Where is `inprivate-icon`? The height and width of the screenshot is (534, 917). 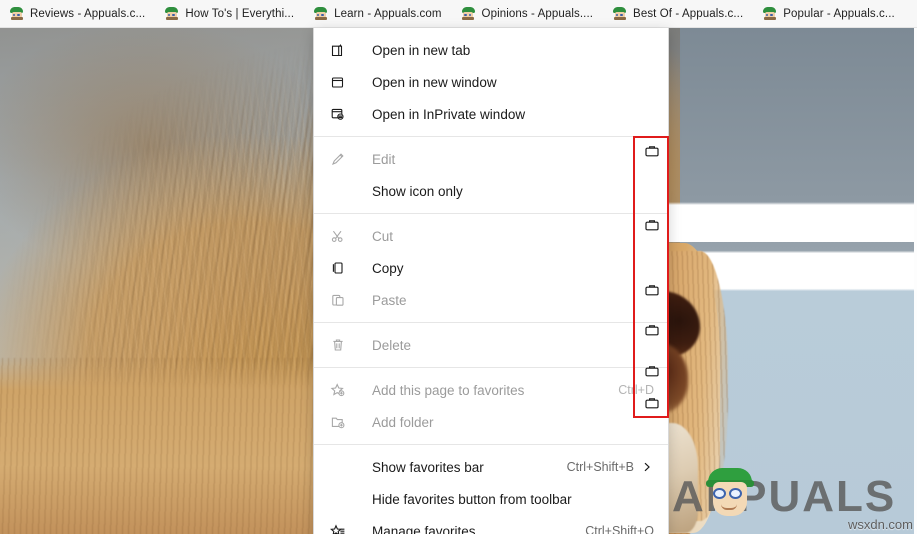
inprivate-icon is located at coordinates (341, 114).